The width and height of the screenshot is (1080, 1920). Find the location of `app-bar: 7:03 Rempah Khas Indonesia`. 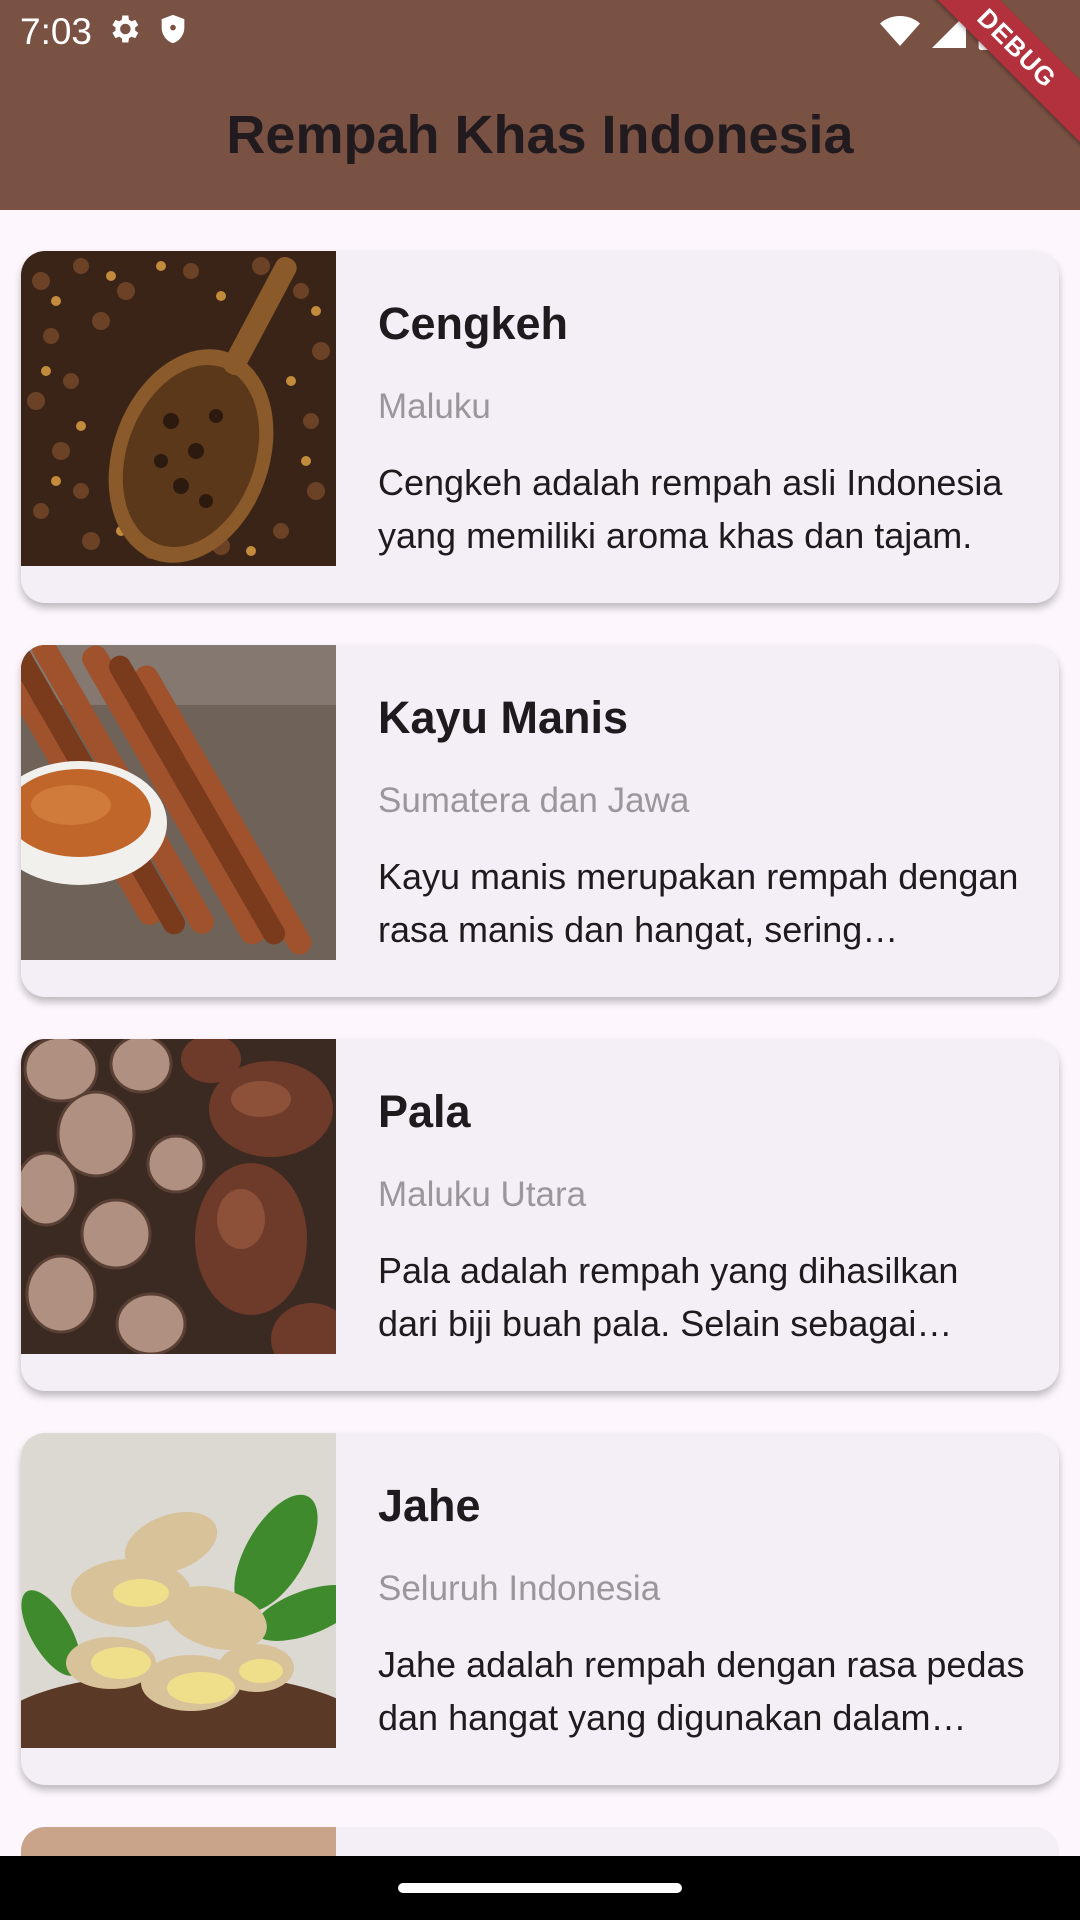

app-bar: 7:03 Rempah Khas Indonesia is located at coordinates (540, 105).